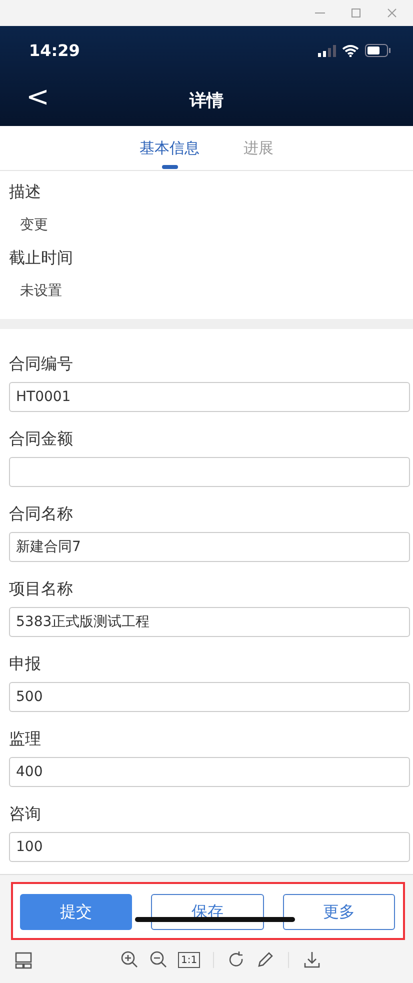 The image size is (413, 983). What do you see at coordinates (209, 547) in the screenshot?
I see `input-field: 新建合同7` at bounding box center [209, 547].